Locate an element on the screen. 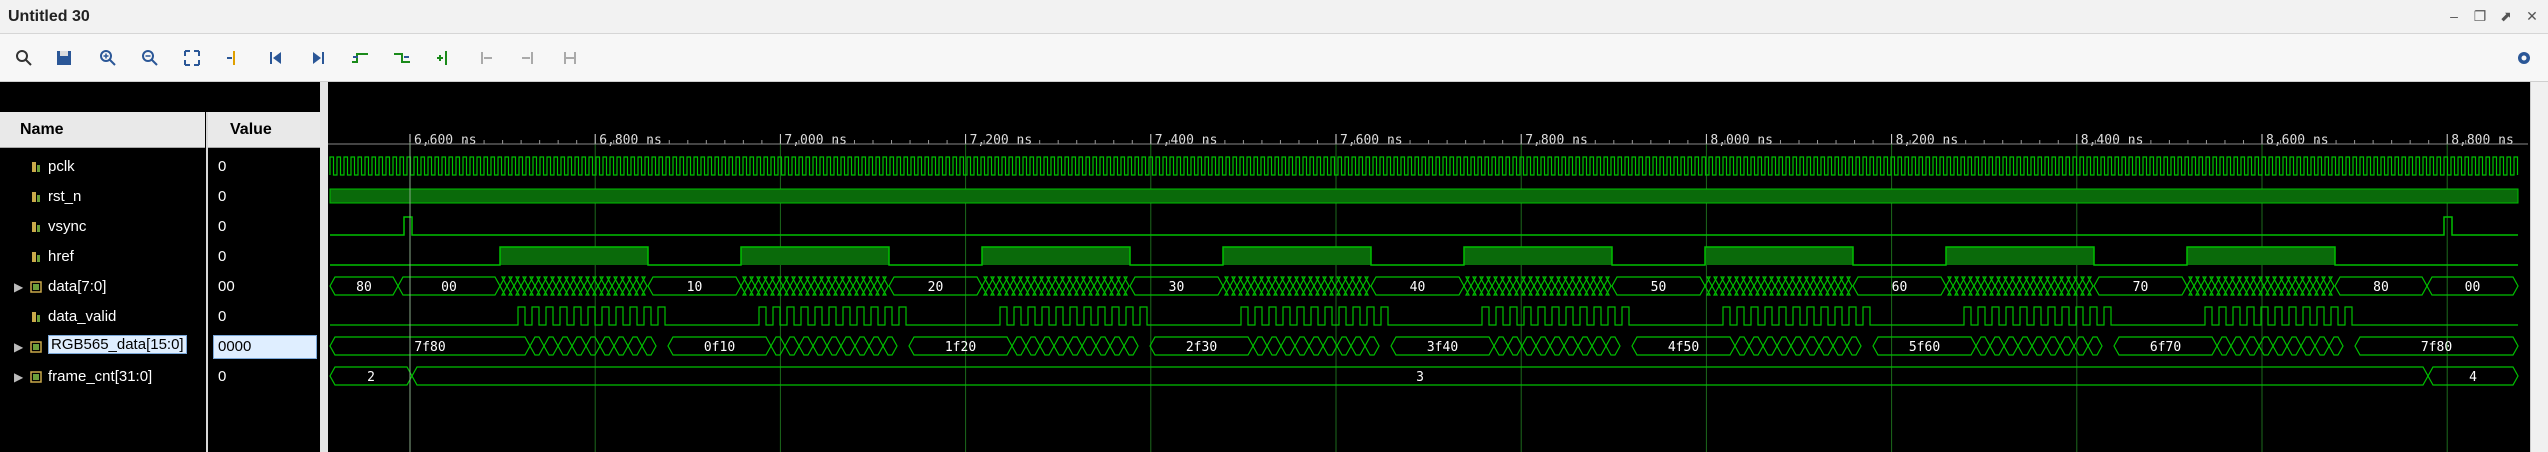  waveform-toolbar is located at coordinates (1274, 58).